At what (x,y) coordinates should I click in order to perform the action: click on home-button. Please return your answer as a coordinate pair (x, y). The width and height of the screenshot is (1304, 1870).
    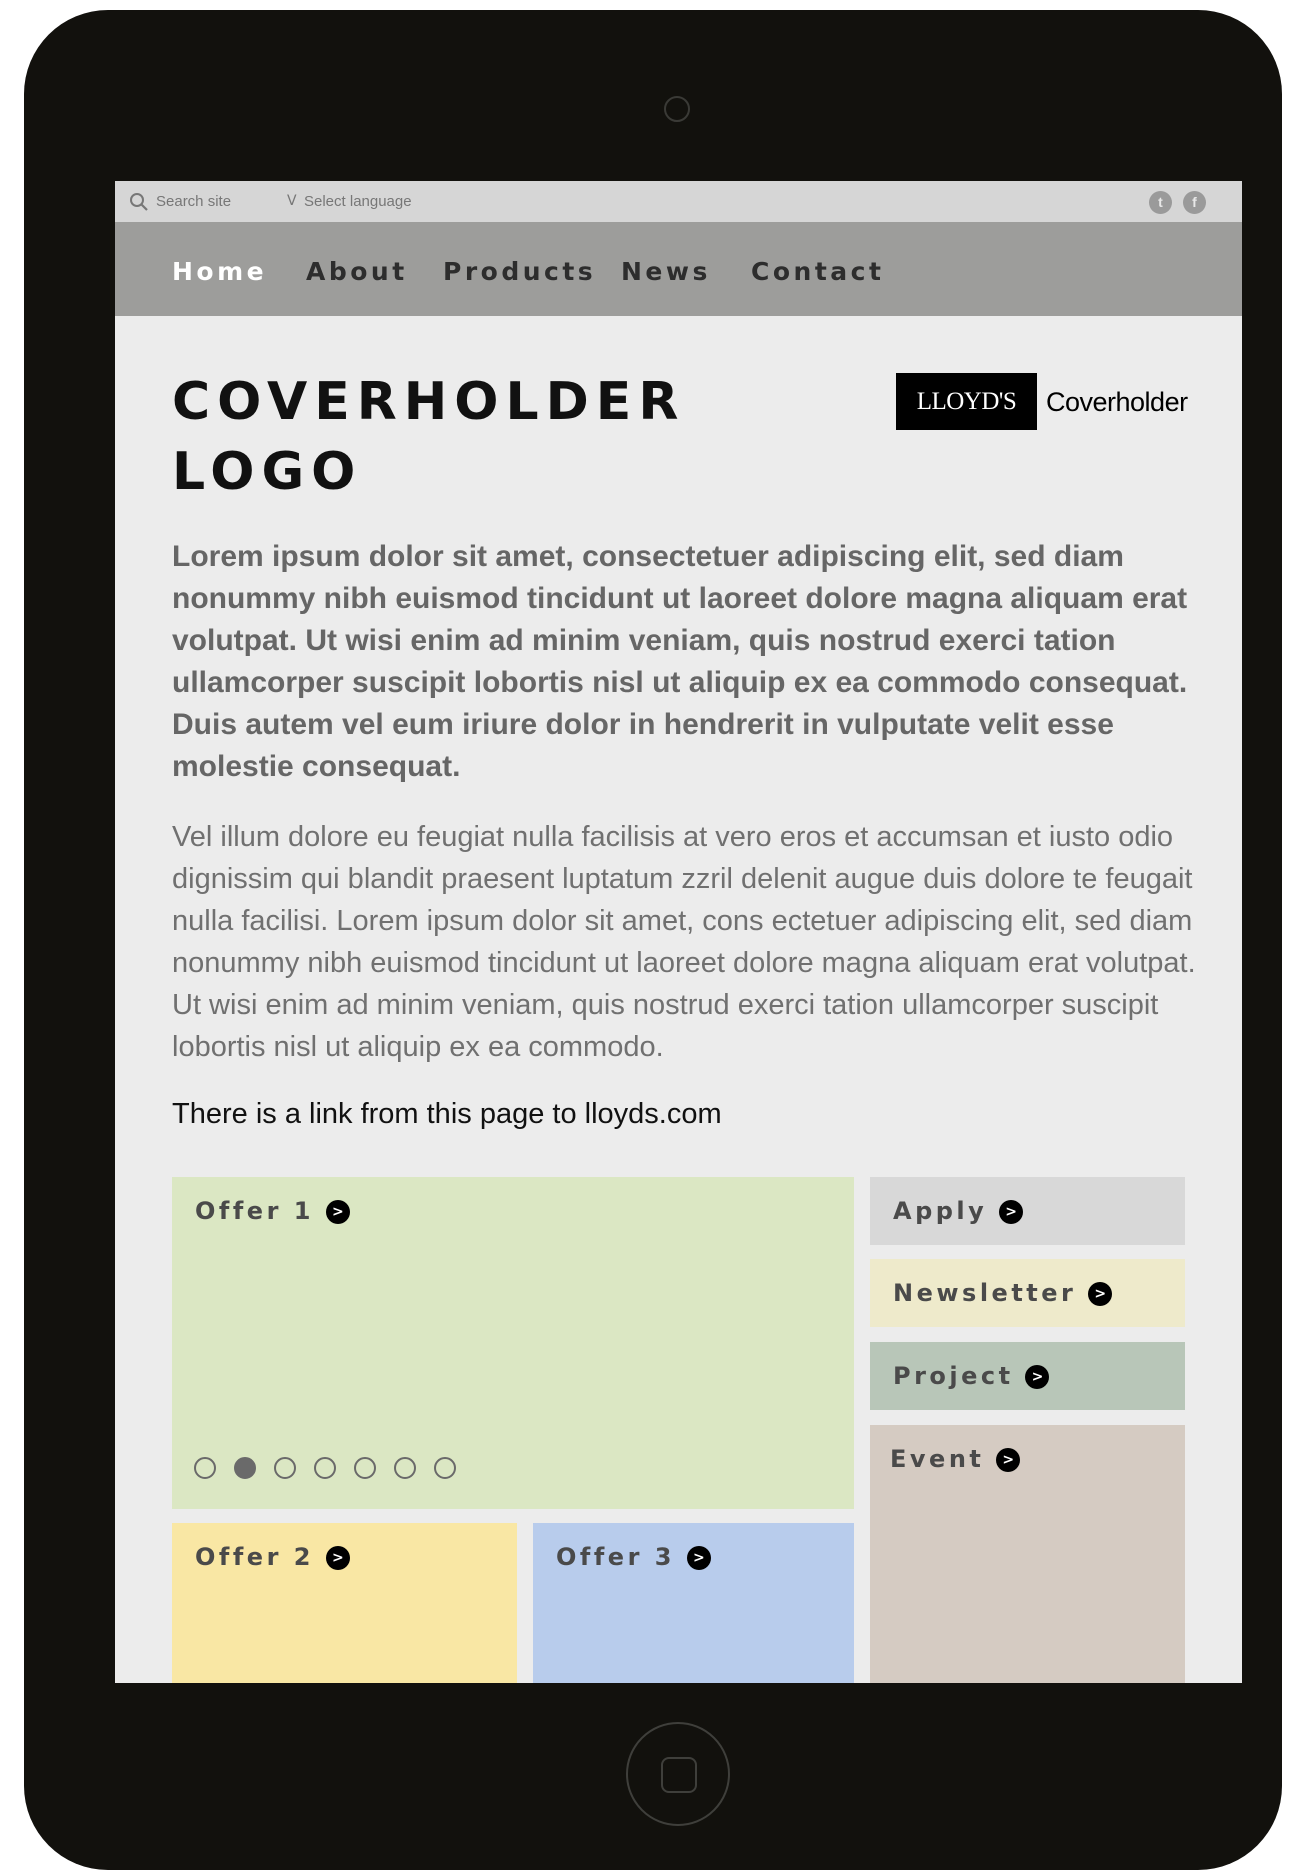
    Looking at the image, I should click on (678, 1774).